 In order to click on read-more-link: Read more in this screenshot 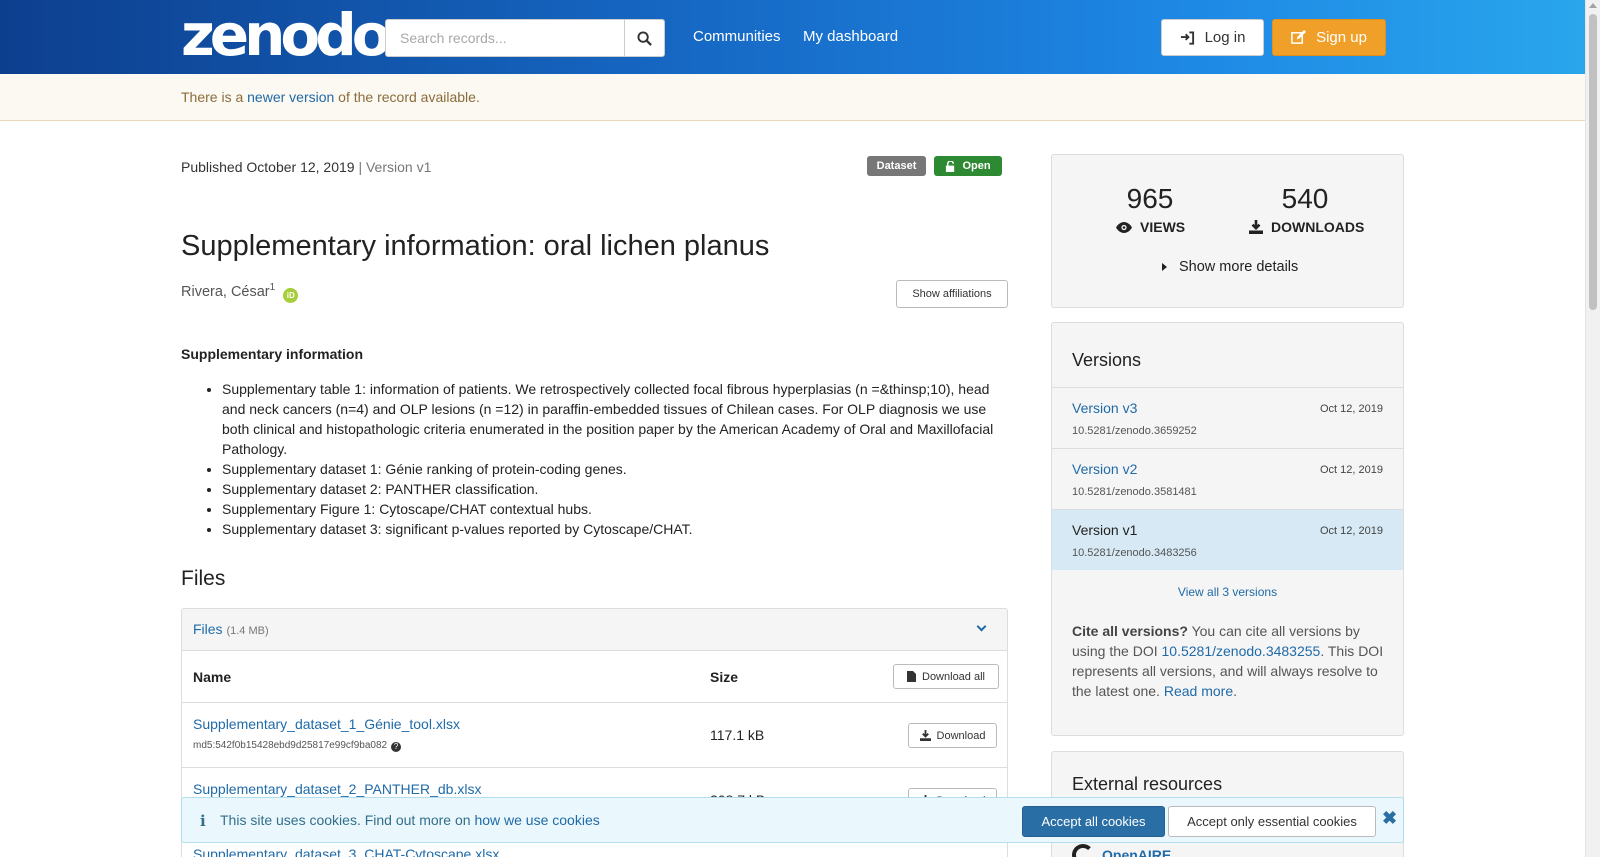, I will do `click(1198, 691)`.